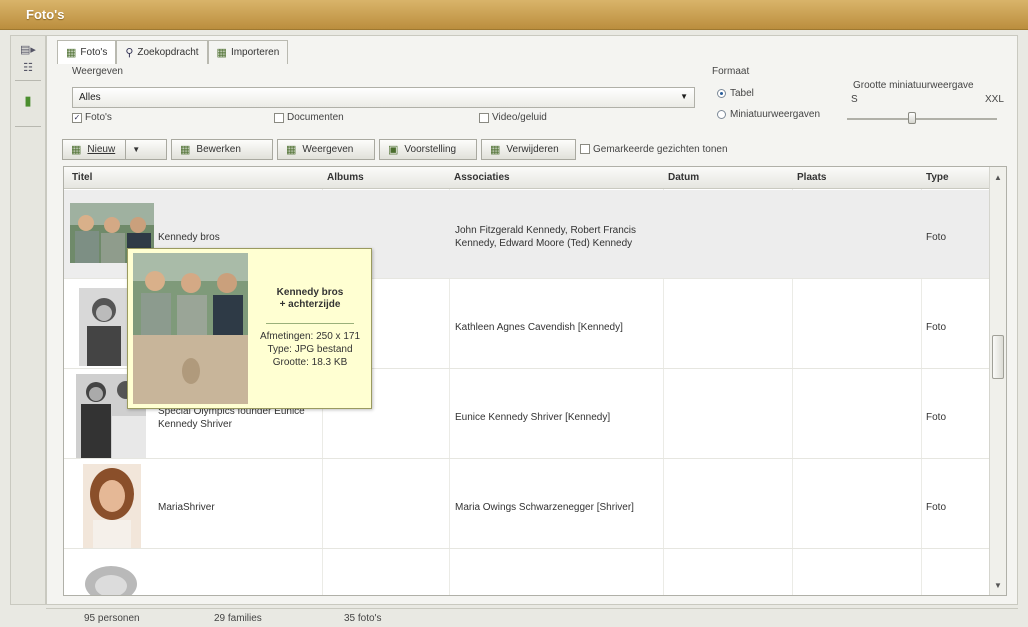 The image size is (1028, 627). I want to click on tab-label: Foto's, so click(94, 52).